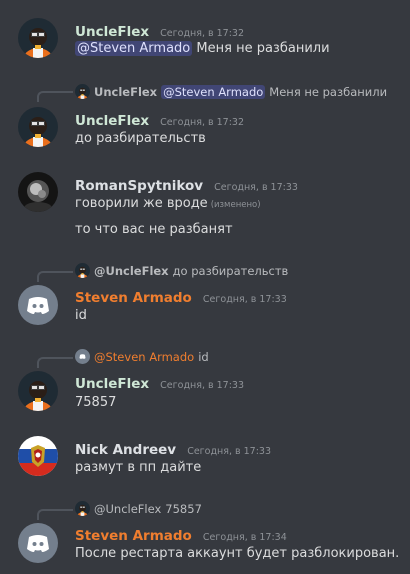 Image resolution: width=410 pixels, height=574 pixels. What do you see at coordinates (125, 450) in the screenshot?
I see `author-name: Nick Andreev` at bounding box center [125, 450].